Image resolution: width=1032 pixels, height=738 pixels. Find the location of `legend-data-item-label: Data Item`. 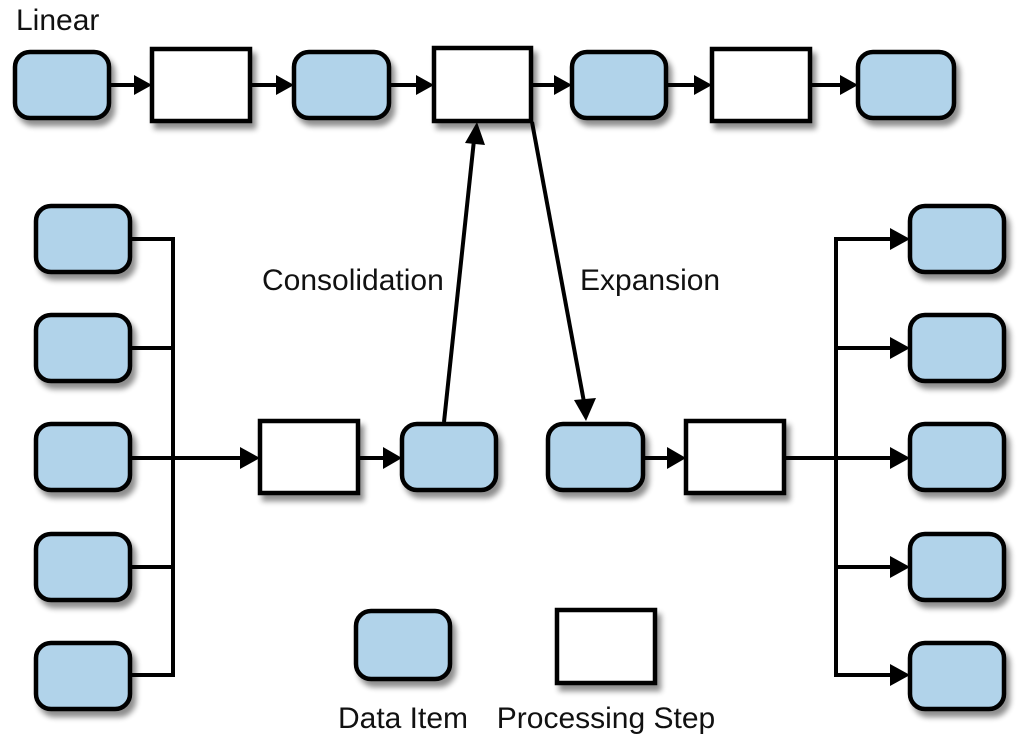

legend-data-item-label: Data Item is located at coordinates (403, 718).